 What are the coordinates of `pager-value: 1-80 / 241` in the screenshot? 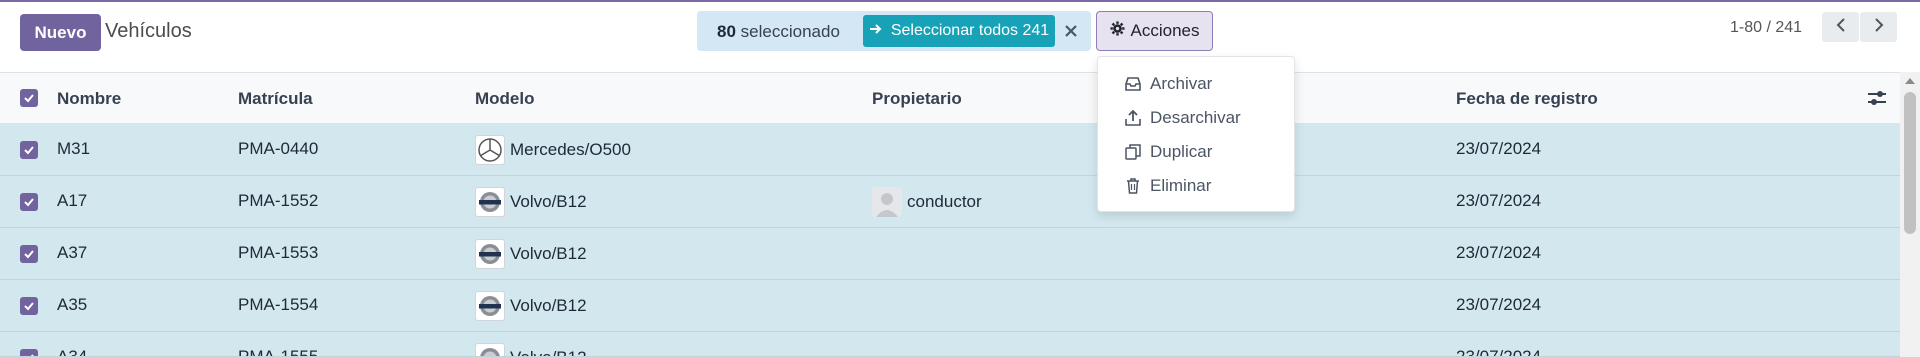 It's located at (1766, 28).